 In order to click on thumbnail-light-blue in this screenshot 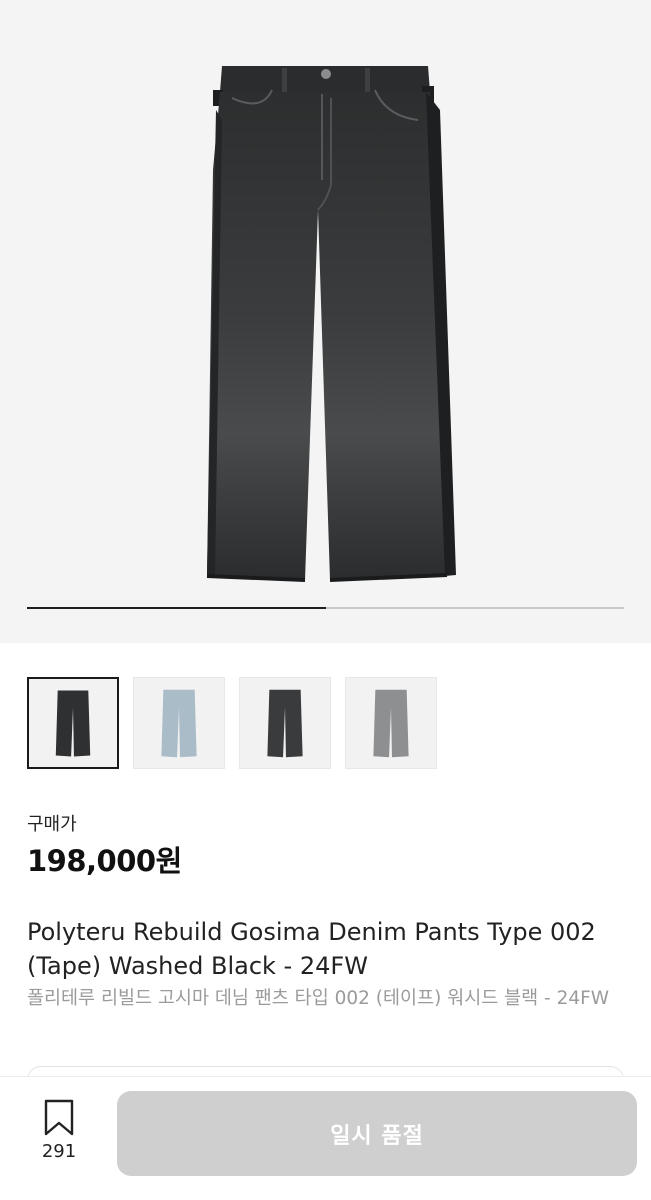, I will do `click(179, 723)`.